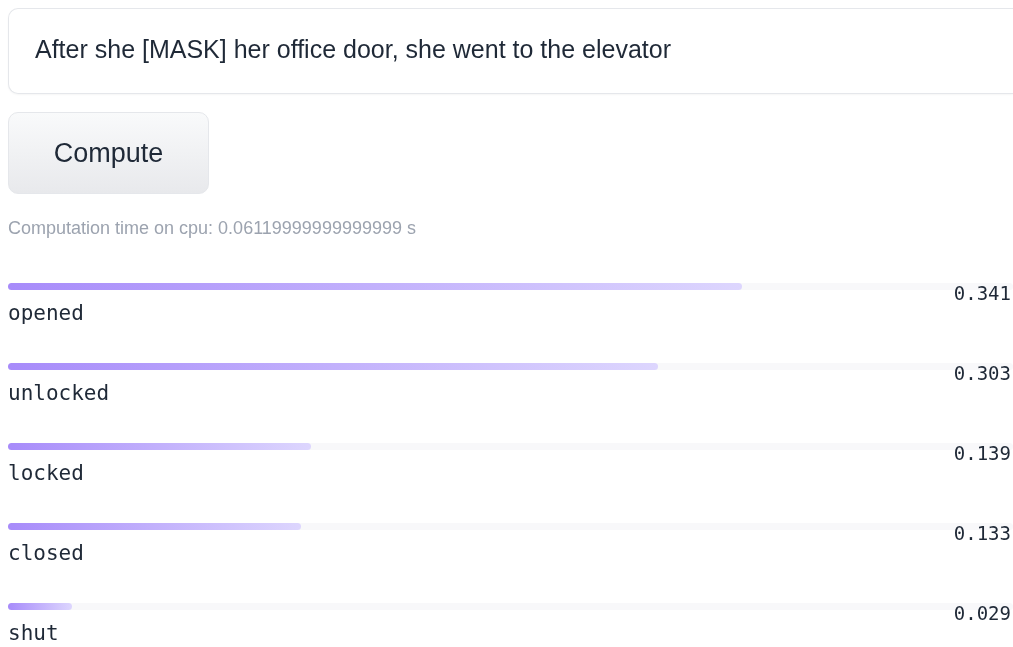 This screenshot has height=647, width=1013. Describe the element at coordinates (46, 473) in the screenshot. I see `result-label: locked` at that location.